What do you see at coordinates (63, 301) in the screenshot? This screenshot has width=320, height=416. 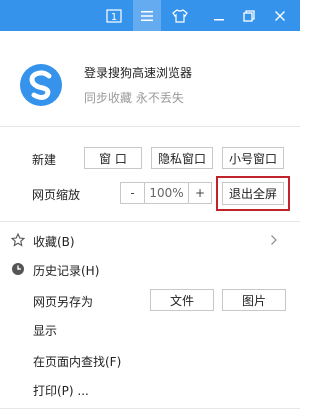 I see `menu-item-save-as: 网页另存为` at bounding box center [63, 301].